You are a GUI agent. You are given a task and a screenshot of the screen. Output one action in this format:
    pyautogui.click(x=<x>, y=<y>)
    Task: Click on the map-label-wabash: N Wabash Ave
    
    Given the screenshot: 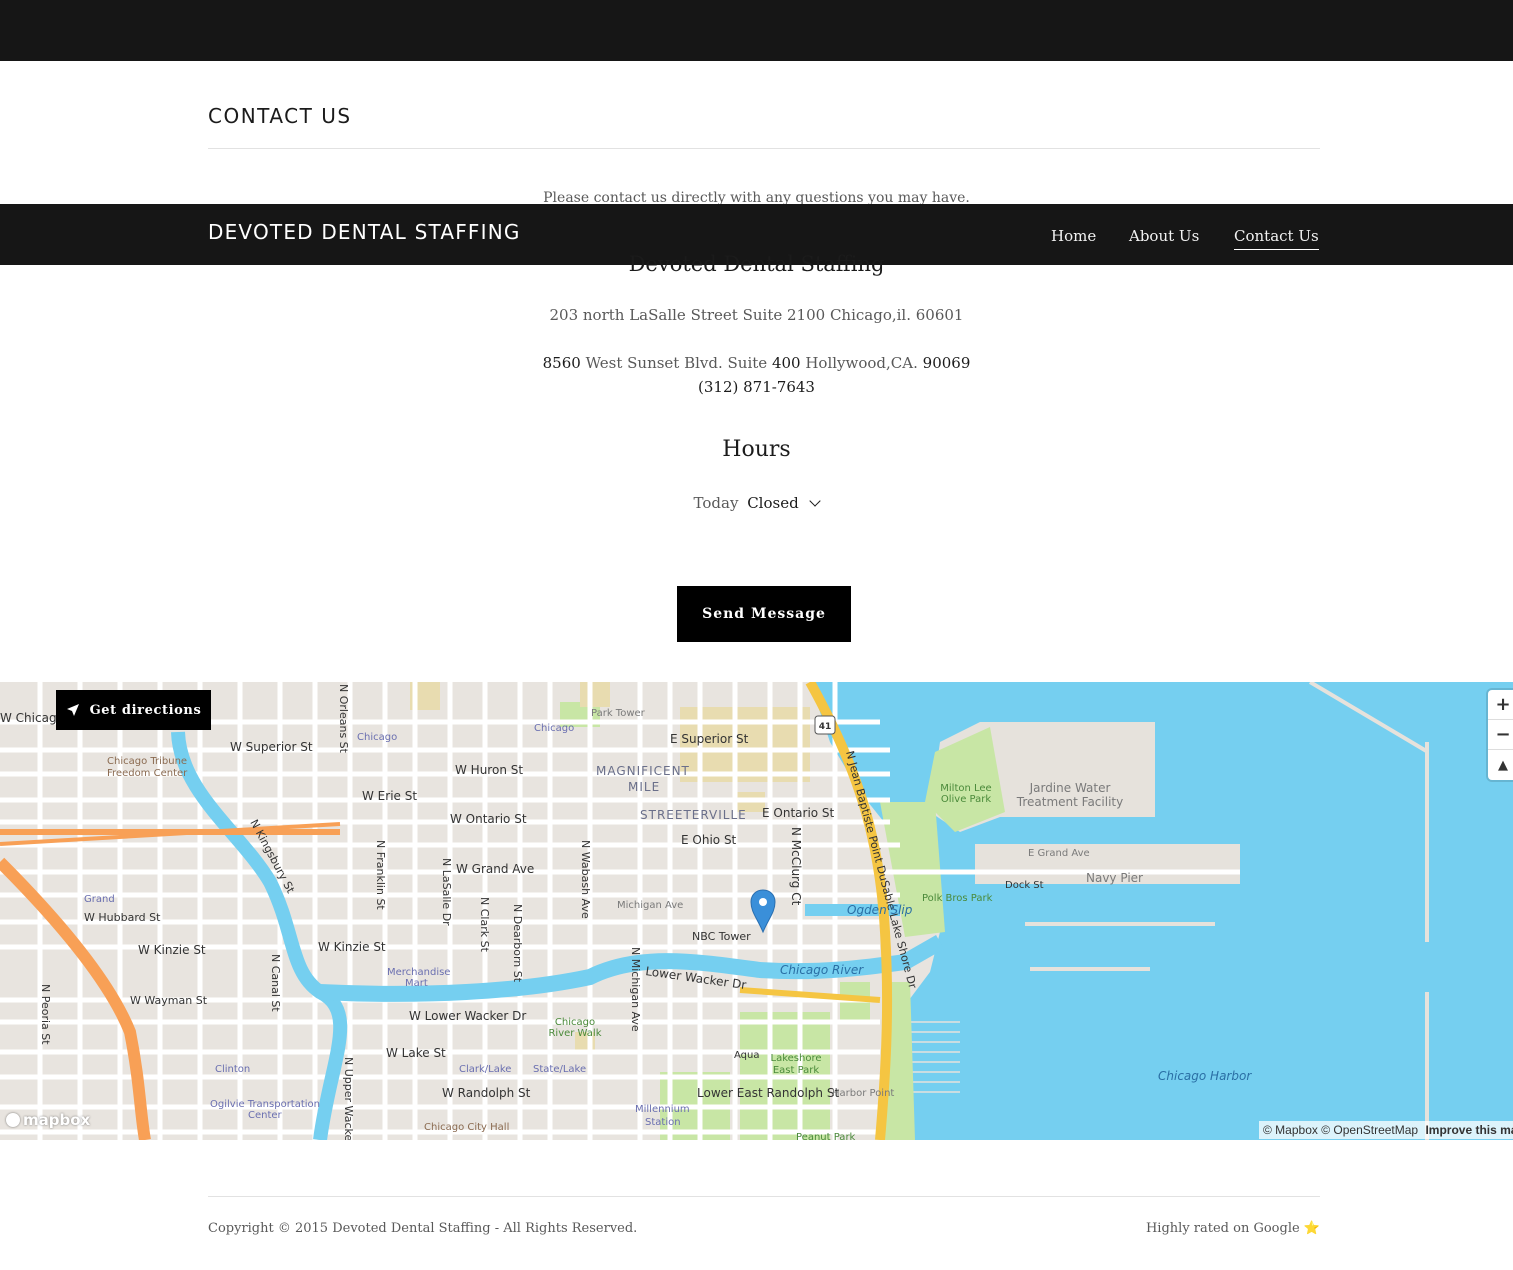 What is the action you would take?
    pyautogui.click(x=585, y=879)
    